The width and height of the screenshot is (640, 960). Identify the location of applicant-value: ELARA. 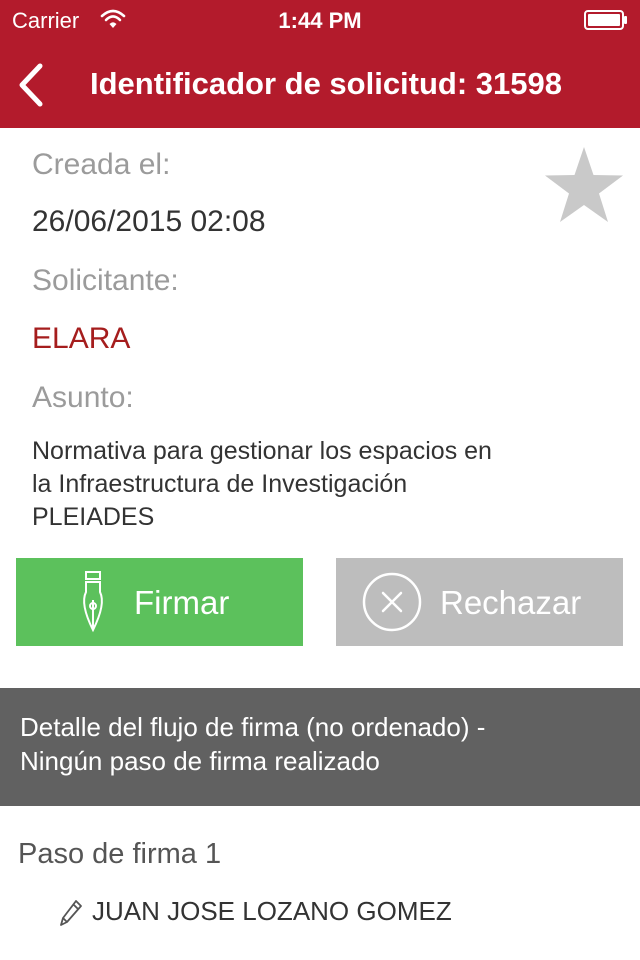
(81, 338).